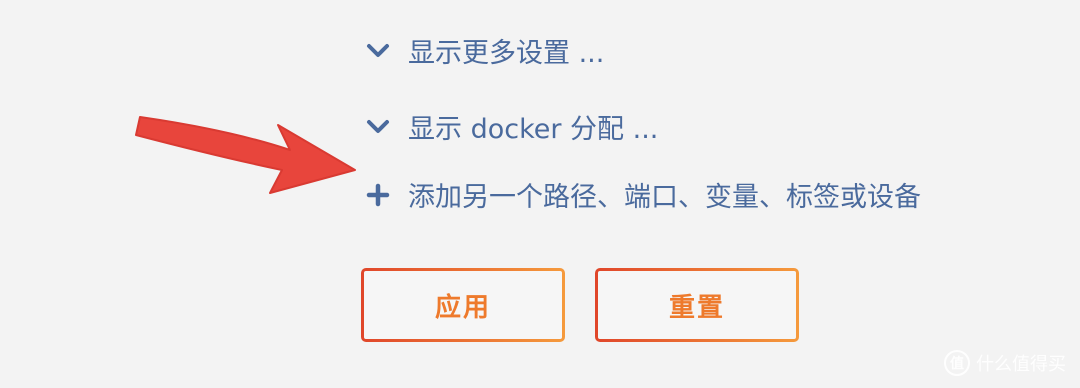 This screenshot has height=388, width=1080. I want to click on watermark: 值 什么值得买, so click(1005, 363).